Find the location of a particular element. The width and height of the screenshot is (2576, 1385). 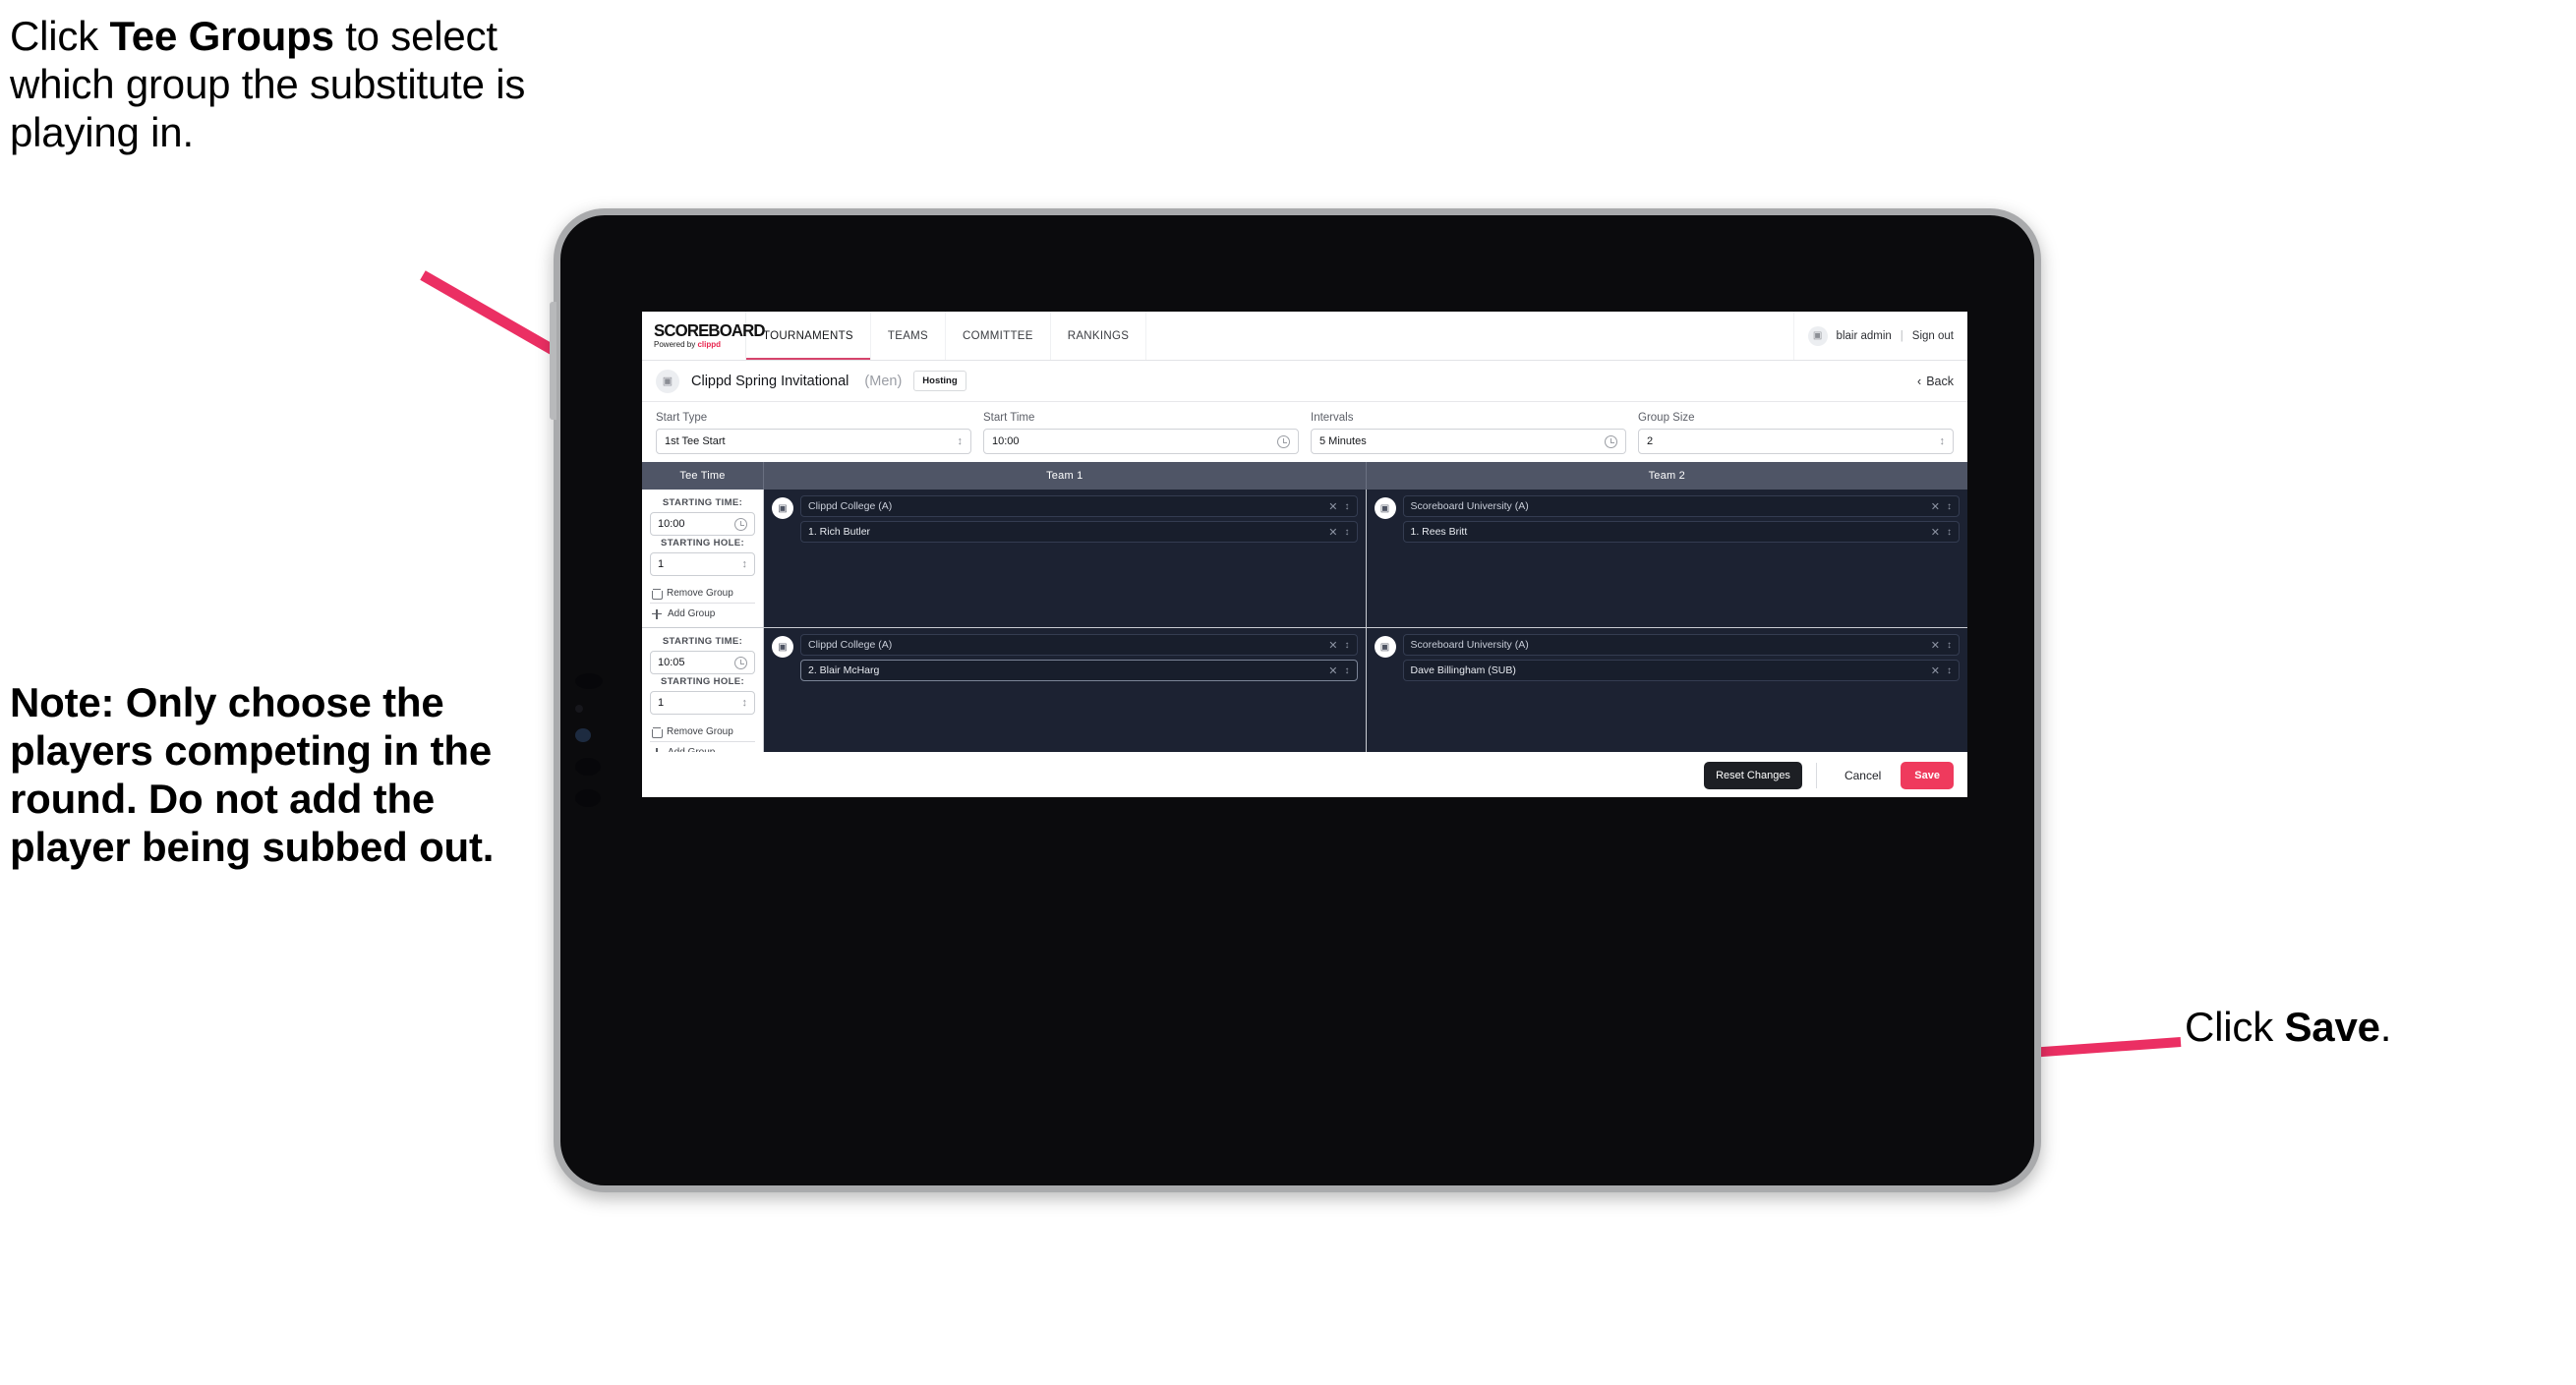

save-button: Save is located at coordinates (1927, 775).